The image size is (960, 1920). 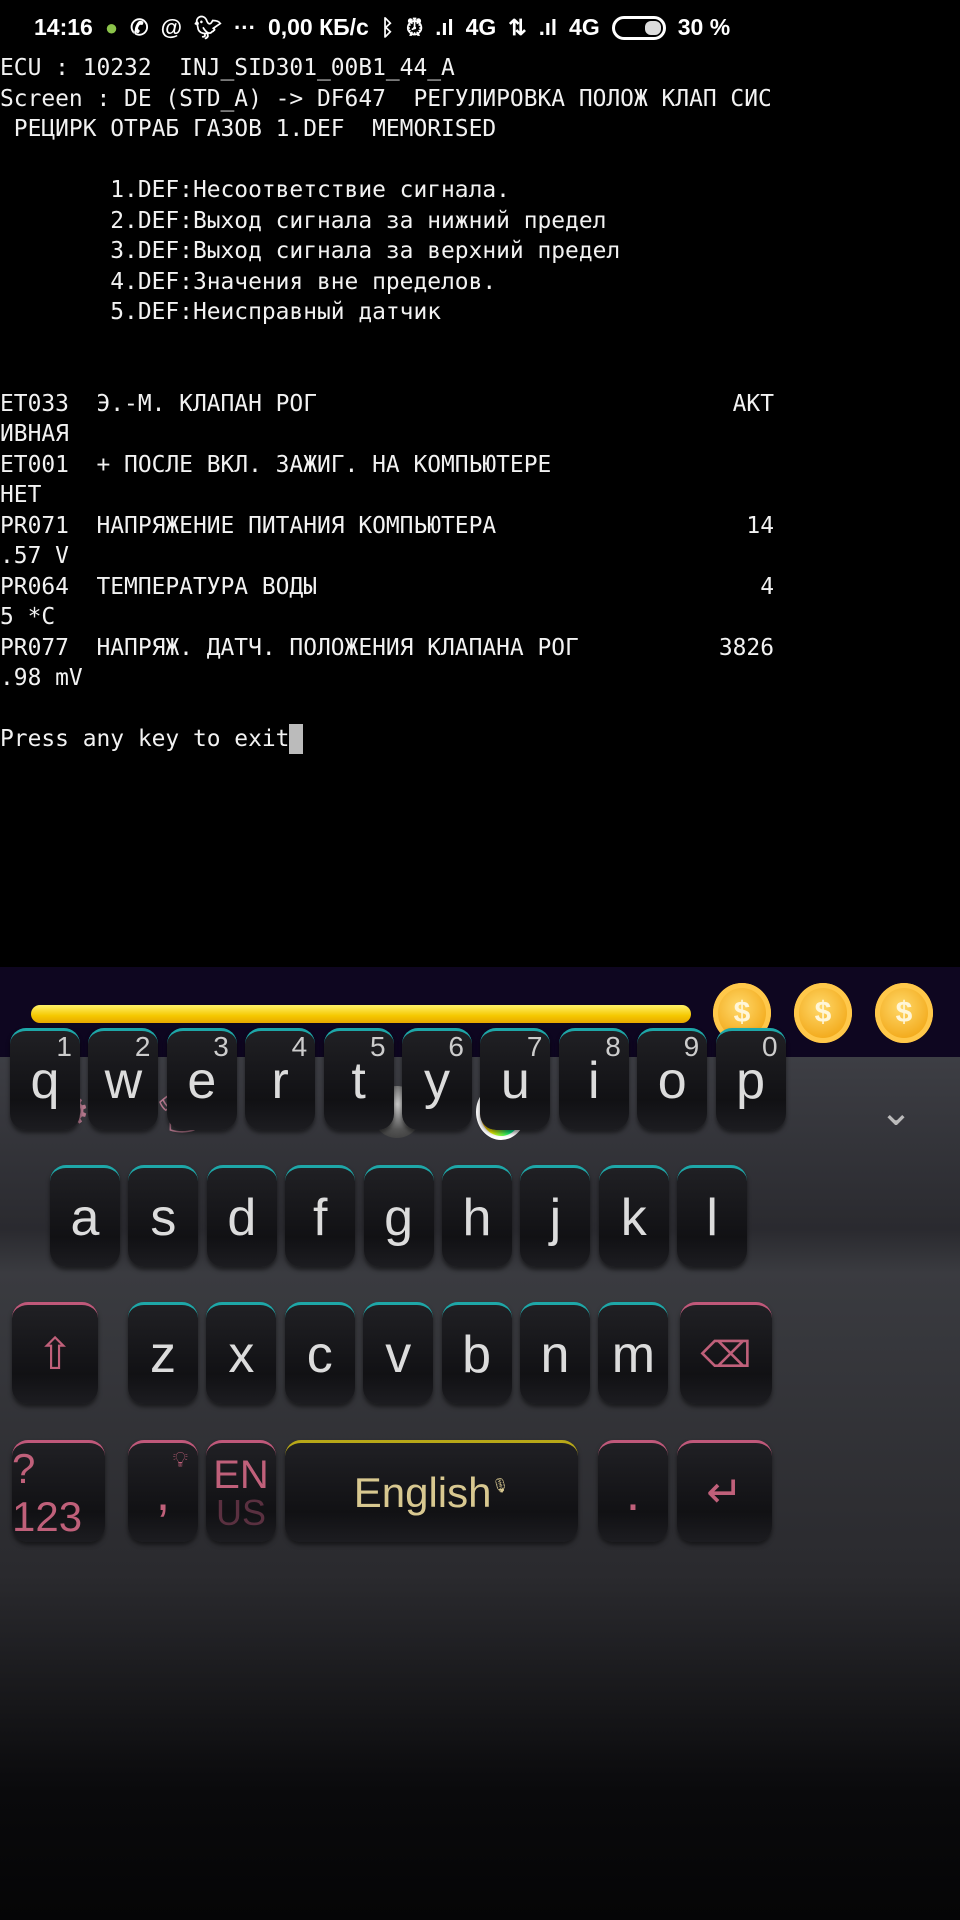 I want to click on shift-key: ⇧, so click(x=55, y=1353).